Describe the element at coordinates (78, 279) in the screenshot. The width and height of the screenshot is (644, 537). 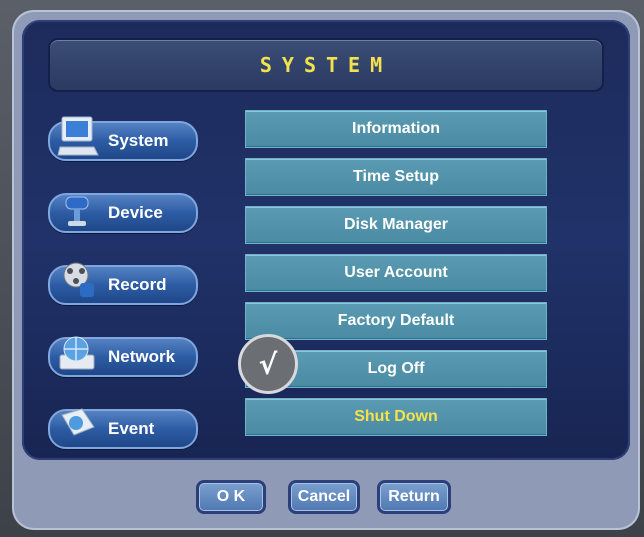
I see `film-reel-icon` at that location.